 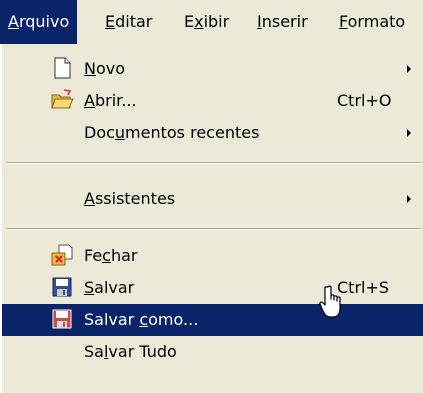 What do you see at coordinates (62, 319) in the screenshot?
I see `save-as-icon` at bounding box center [62, 319].